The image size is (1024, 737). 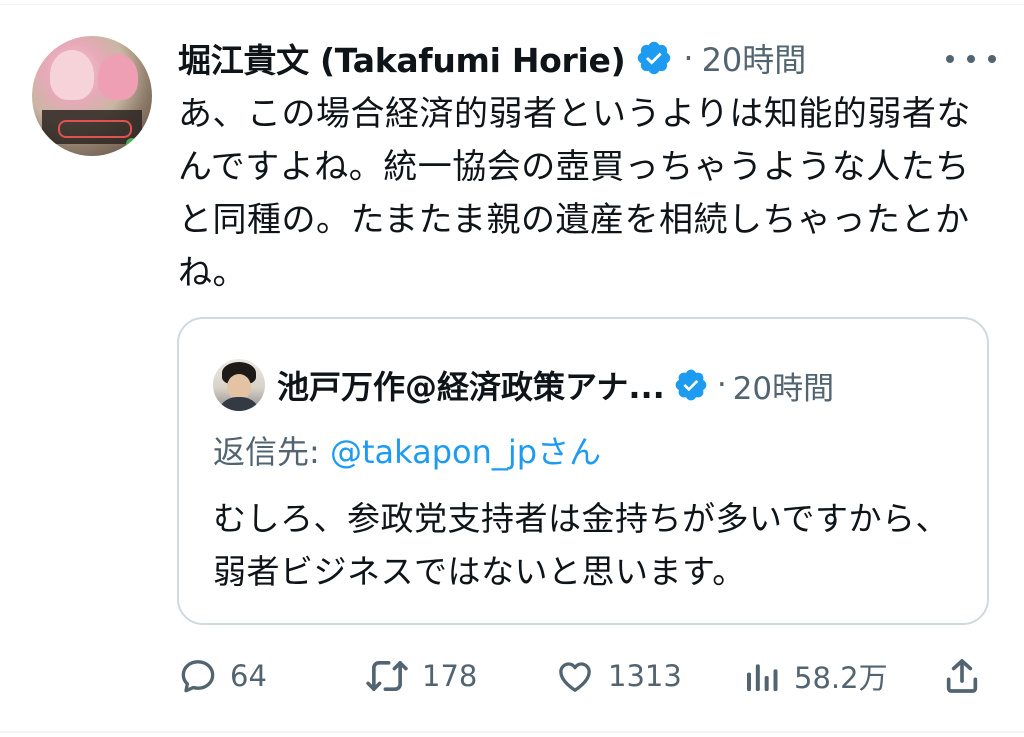 What do you see at coordinates (581, 545) in the screenshot?
I see `quote-text: むしろ、参政党支持者は金持ちが多いですから、弱者ビジネスではないと思います。` at bounding box center [581, 545].